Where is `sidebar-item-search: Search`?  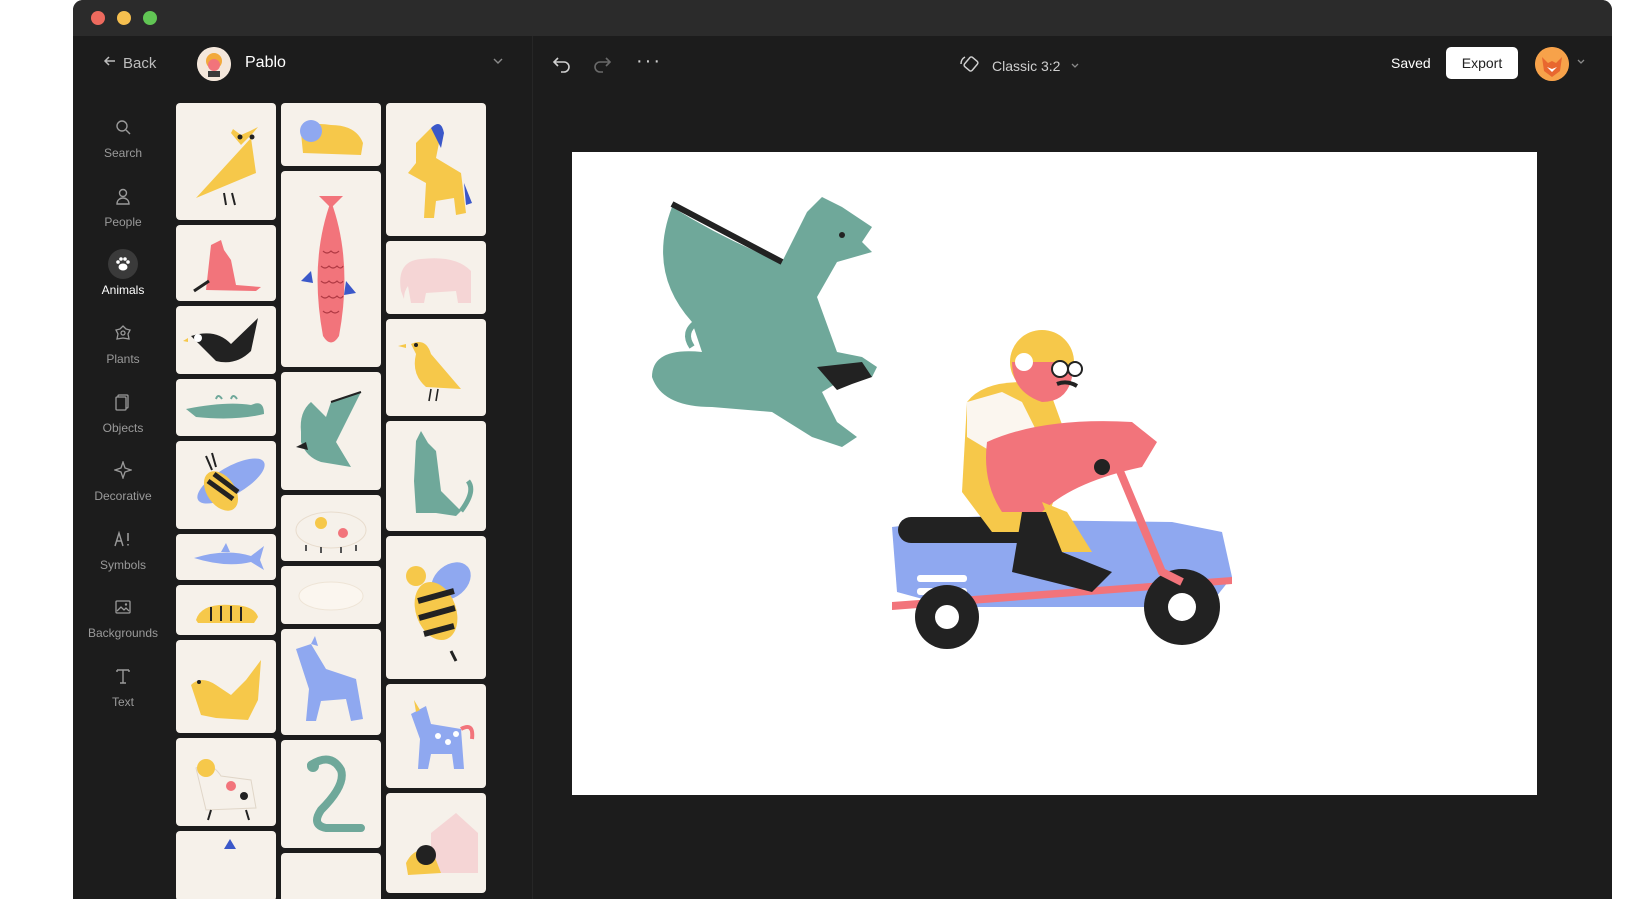
sidebar-item-search: Search is located at coordinates (123, 147).